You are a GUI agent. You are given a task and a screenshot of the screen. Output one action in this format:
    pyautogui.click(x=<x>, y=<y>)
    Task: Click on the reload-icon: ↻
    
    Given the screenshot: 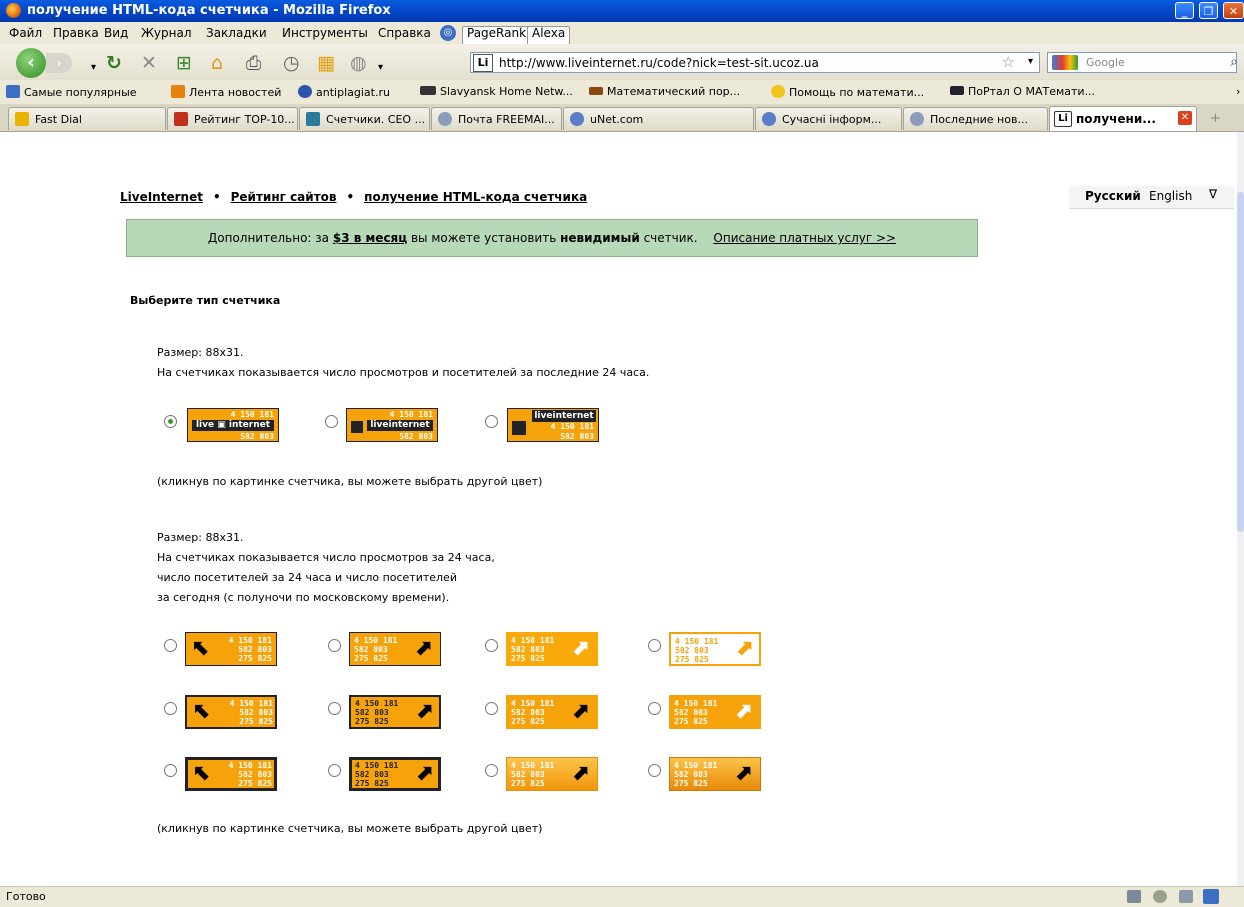 What is the action you would take?
    pyautogui.click(x=114, y=63)
    